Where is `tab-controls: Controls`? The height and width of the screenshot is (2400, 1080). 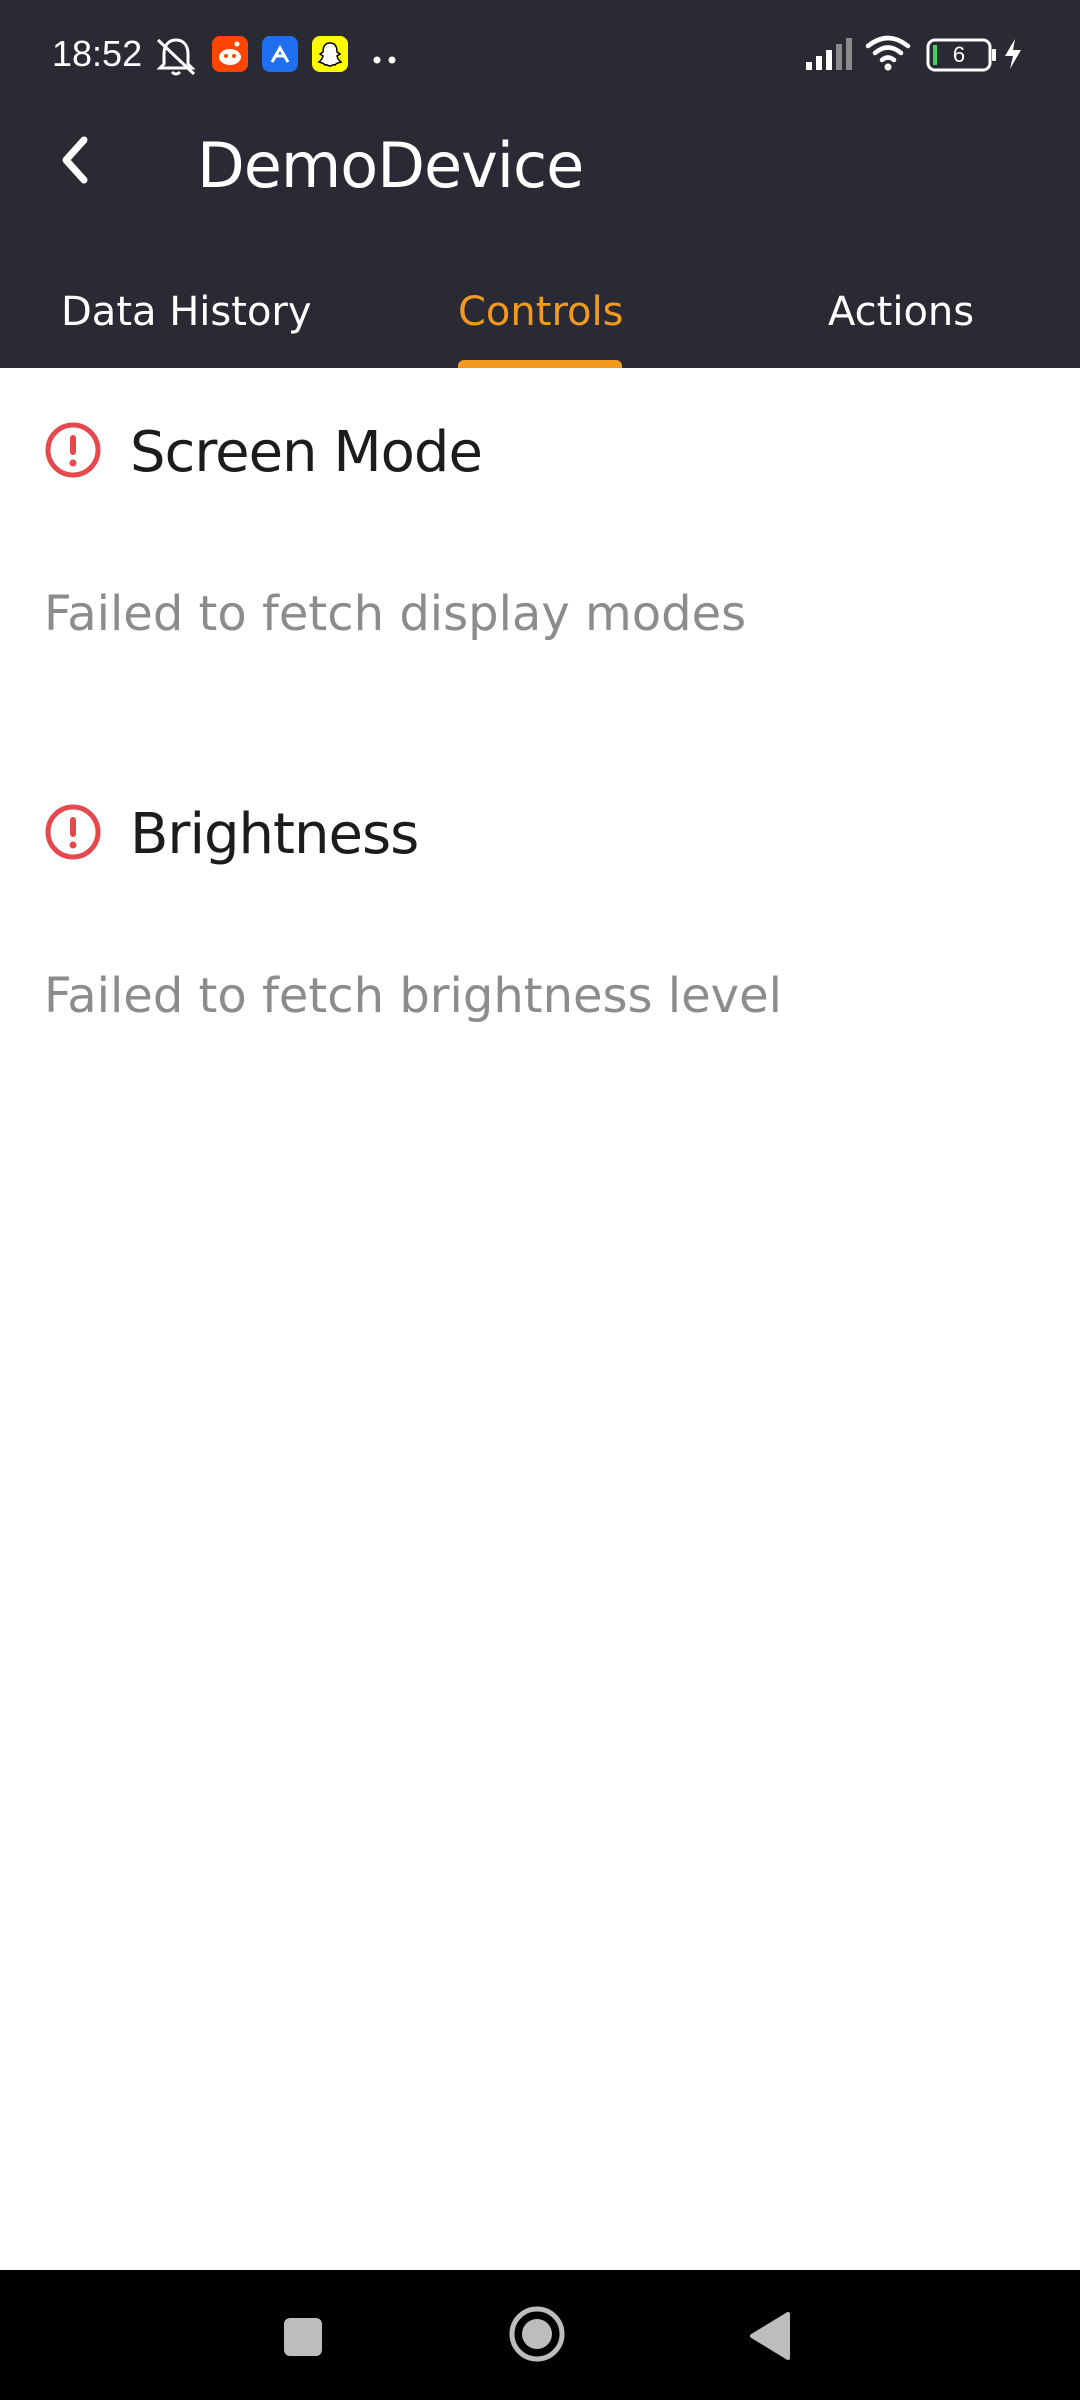 tab-controls: Controls is located at coordinates (540, 312).